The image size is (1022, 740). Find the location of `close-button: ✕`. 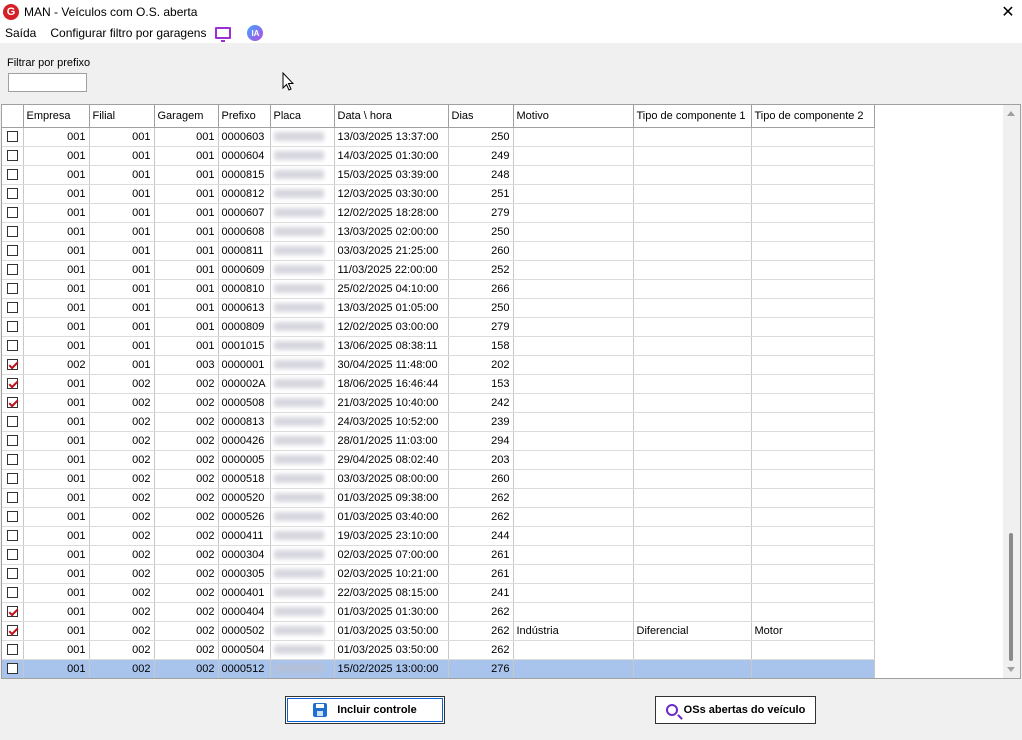

close-button: ✕ is located at coordinates (1008, 11).